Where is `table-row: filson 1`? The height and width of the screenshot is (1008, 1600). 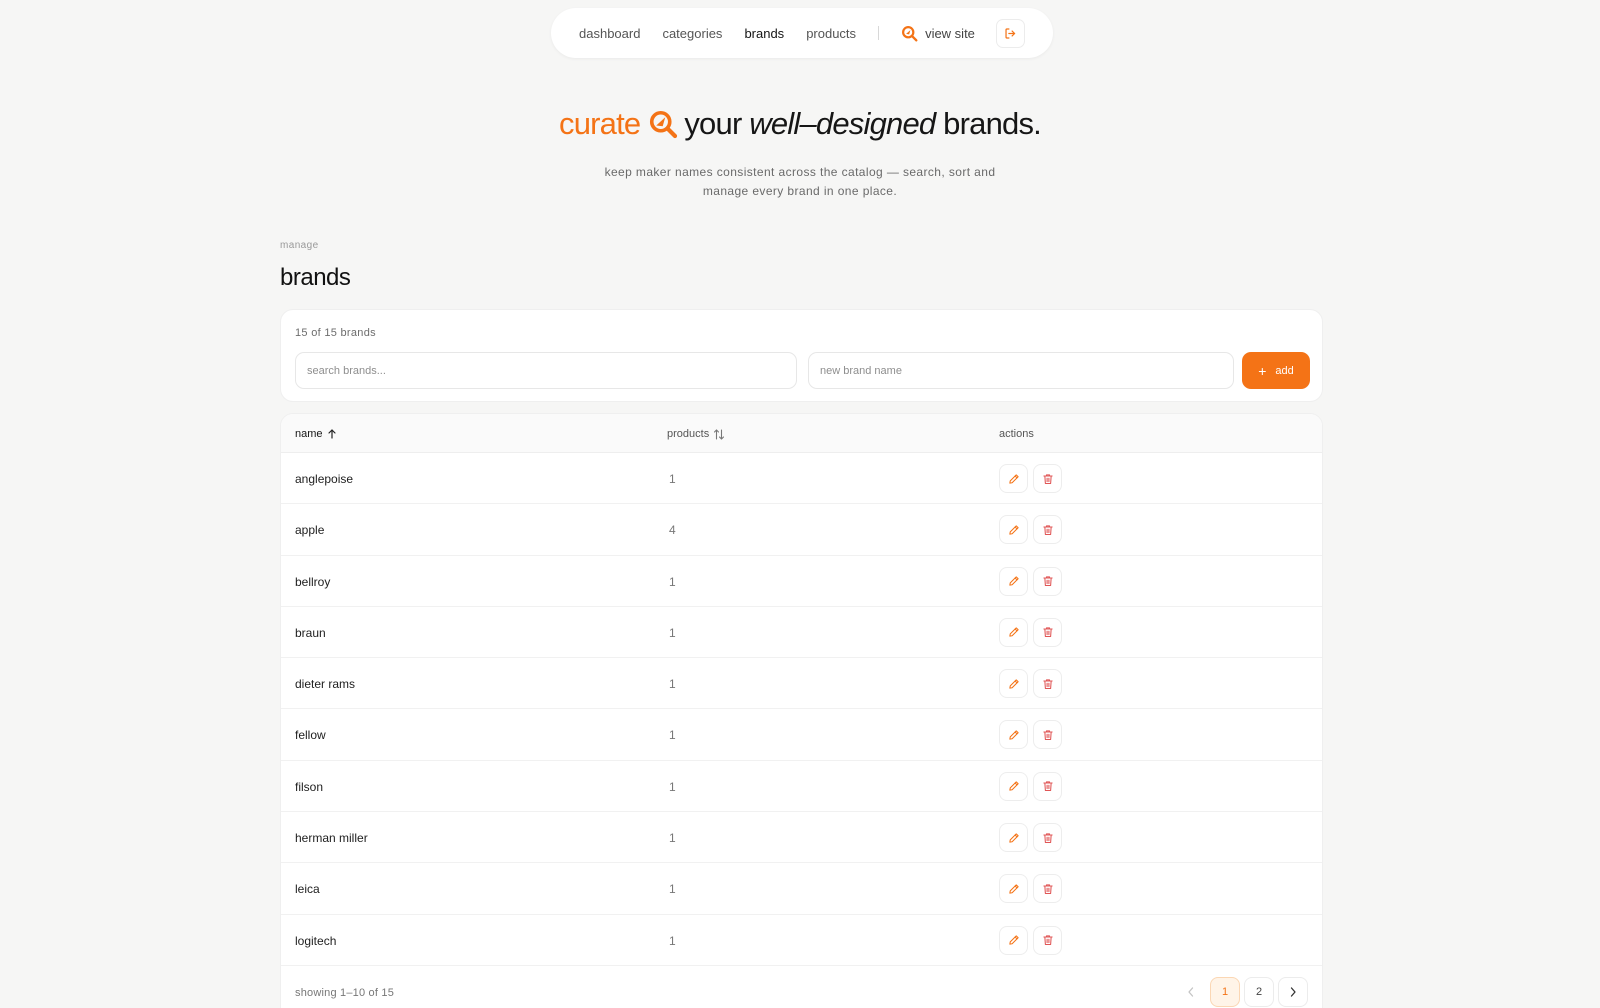 table-row: filson 1 is located at coordinates (801, 787).